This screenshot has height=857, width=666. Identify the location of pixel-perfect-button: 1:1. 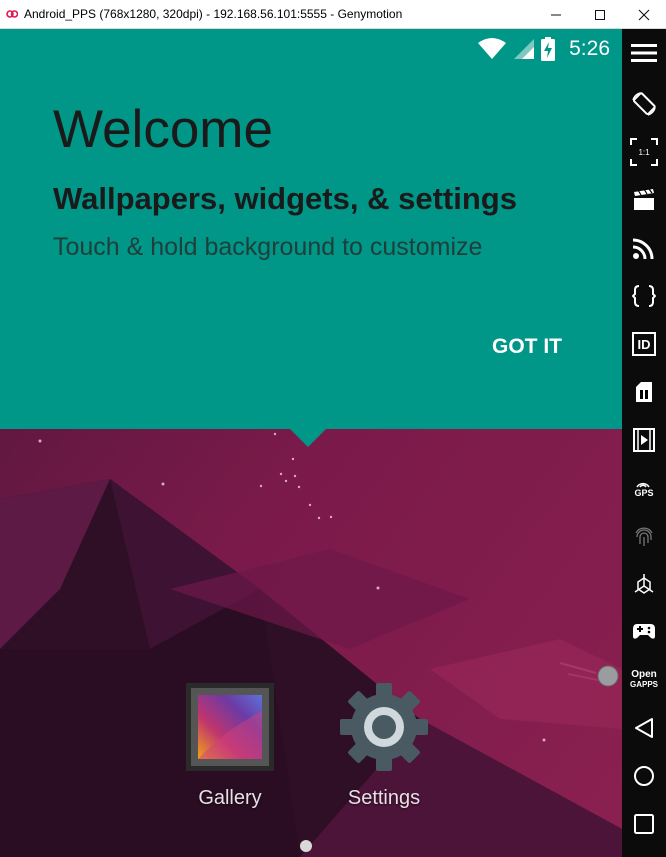
(644, 152).